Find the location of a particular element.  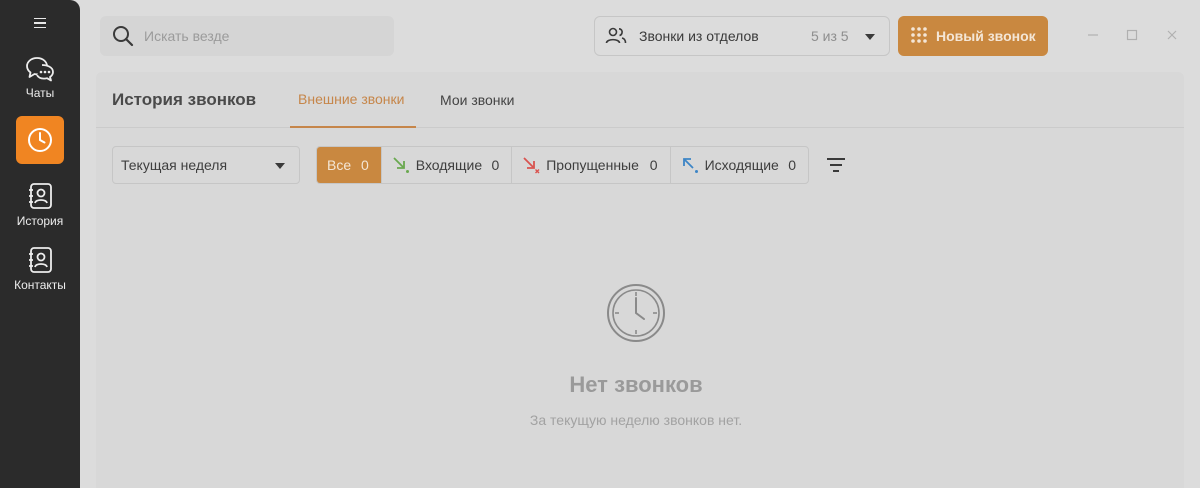

tab-label: Внешние звонки is located at coordinates (351, 99).